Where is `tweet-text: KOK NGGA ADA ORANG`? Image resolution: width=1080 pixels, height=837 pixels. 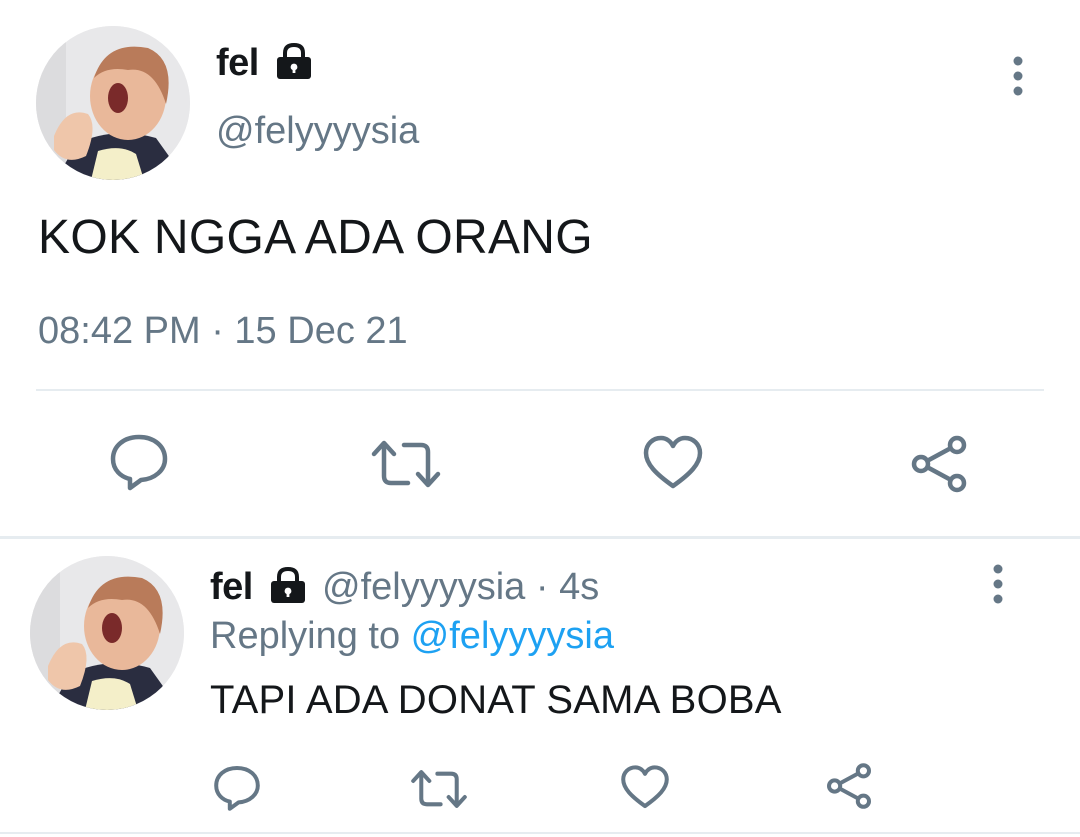 tweet-text: KOK NGGA ADA ORANG is located at coordinates (315, 237).